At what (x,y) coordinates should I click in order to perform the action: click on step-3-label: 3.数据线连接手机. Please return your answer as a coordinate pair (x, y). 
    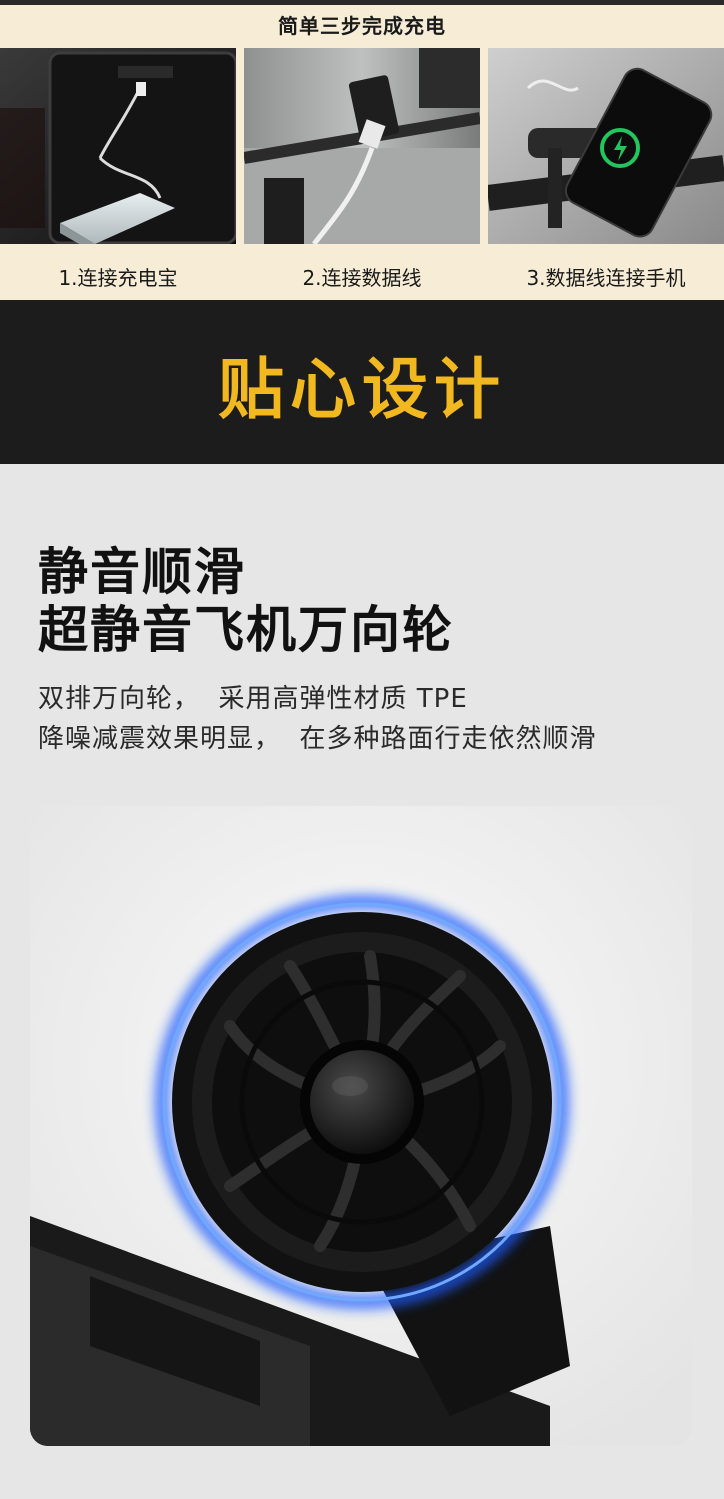
    Looking at the image, I should click on (606, 278).